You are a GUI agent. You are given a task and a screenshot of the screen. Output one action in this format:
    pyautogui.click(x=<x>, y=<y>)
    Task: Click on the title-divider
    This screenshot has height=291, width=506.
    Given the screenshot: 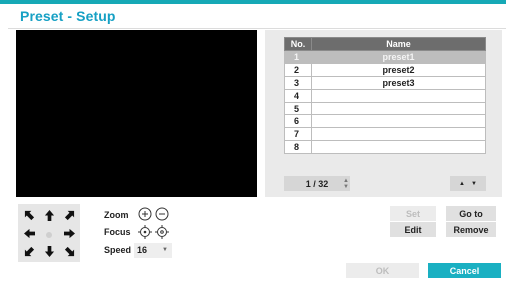 What is the action you would take?
    pyautogui.click(x=257, y=28)
    